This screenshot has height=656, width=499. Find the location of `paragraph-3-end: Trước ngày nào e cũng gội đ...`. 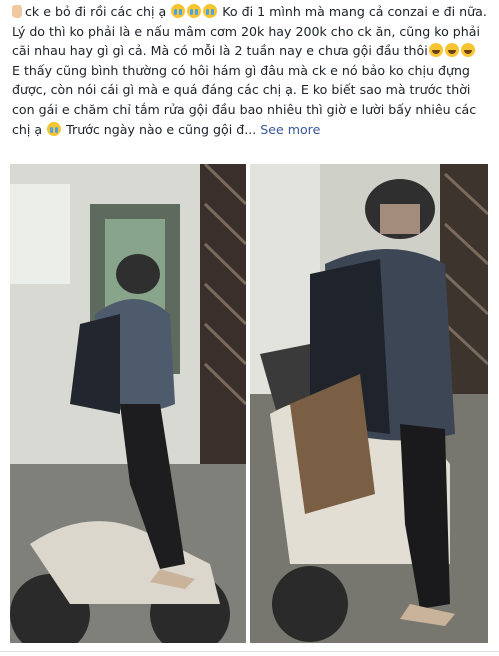

paragraph-3-end: Trước ngày nào e cũng gội đ... is located at coordinates (161, 129).